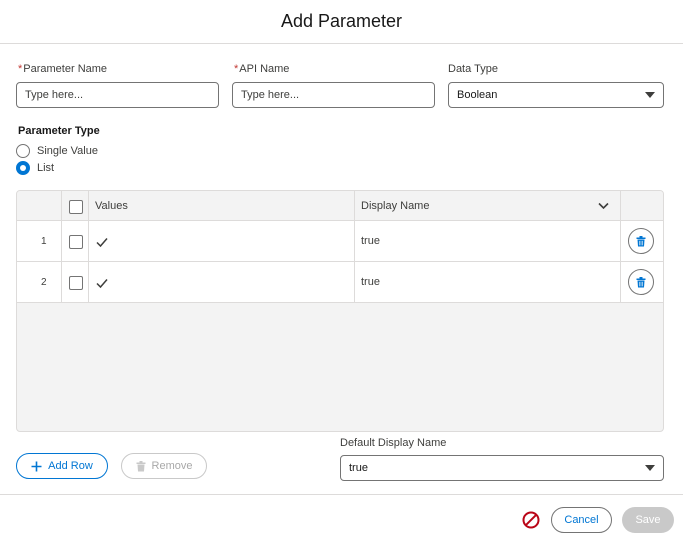  I want to click on radio-list: List, so click(35, 168).